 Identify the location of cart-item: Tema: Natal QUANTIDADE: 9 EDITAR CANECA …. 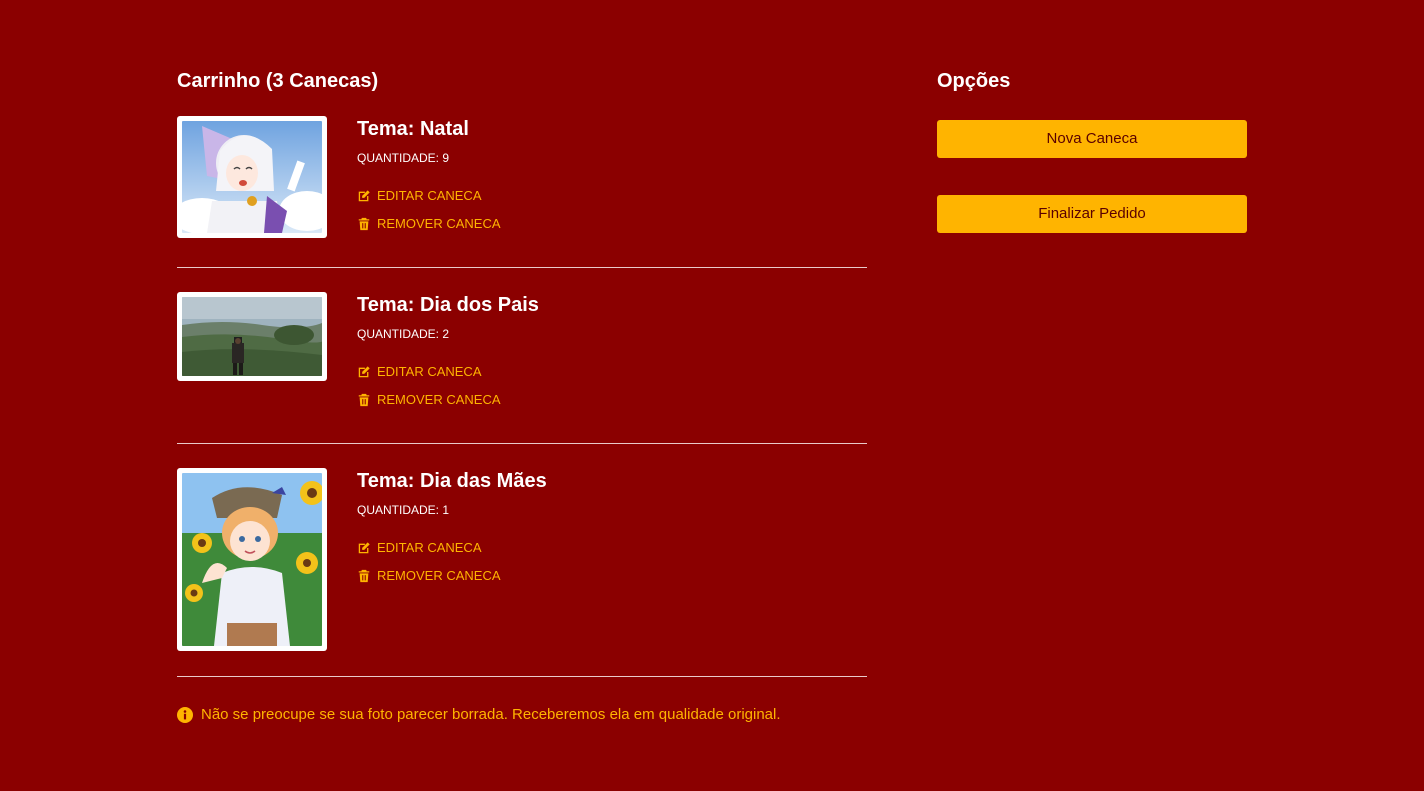
(522, 192).